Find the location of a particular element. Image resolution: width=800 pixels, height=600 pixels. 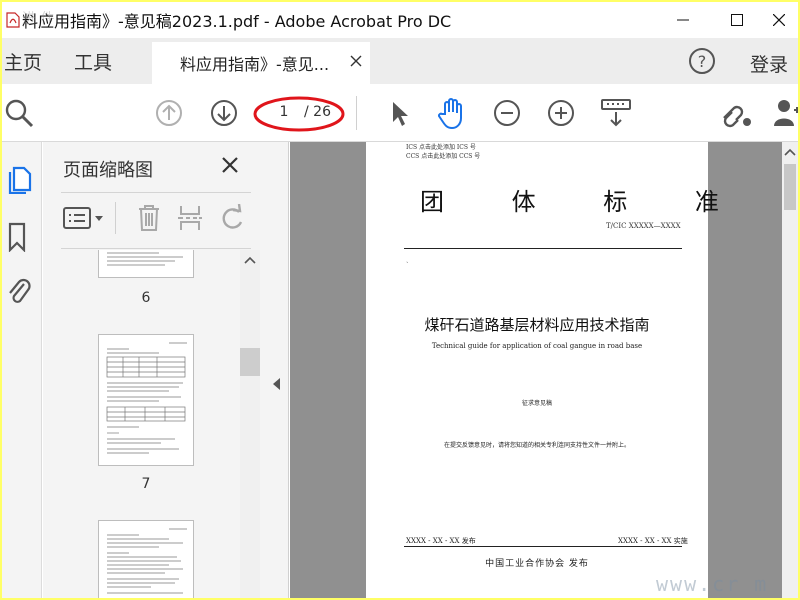

close-icon is located at coordinates (779, 20).